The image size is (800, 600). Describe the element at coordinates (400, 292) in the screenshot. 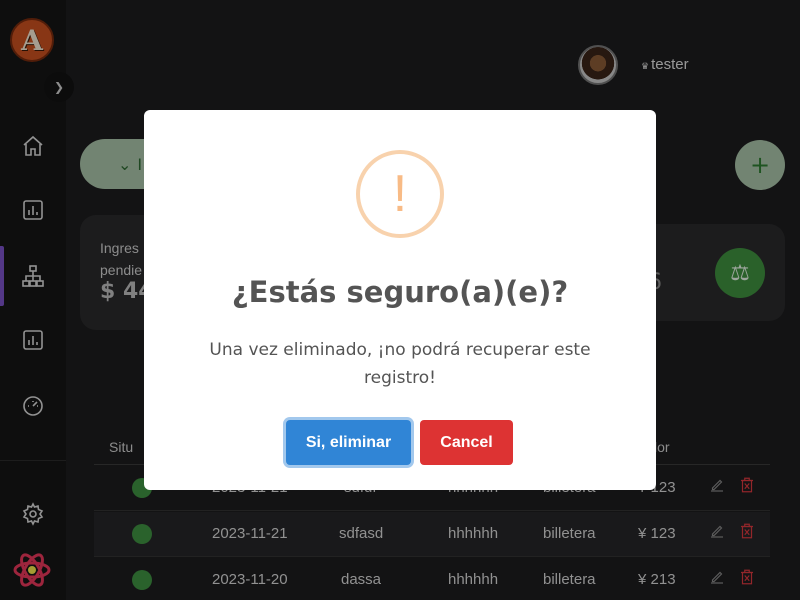

I see `dialog-title: ¿Estás seguro(a)(e)?` at that location.